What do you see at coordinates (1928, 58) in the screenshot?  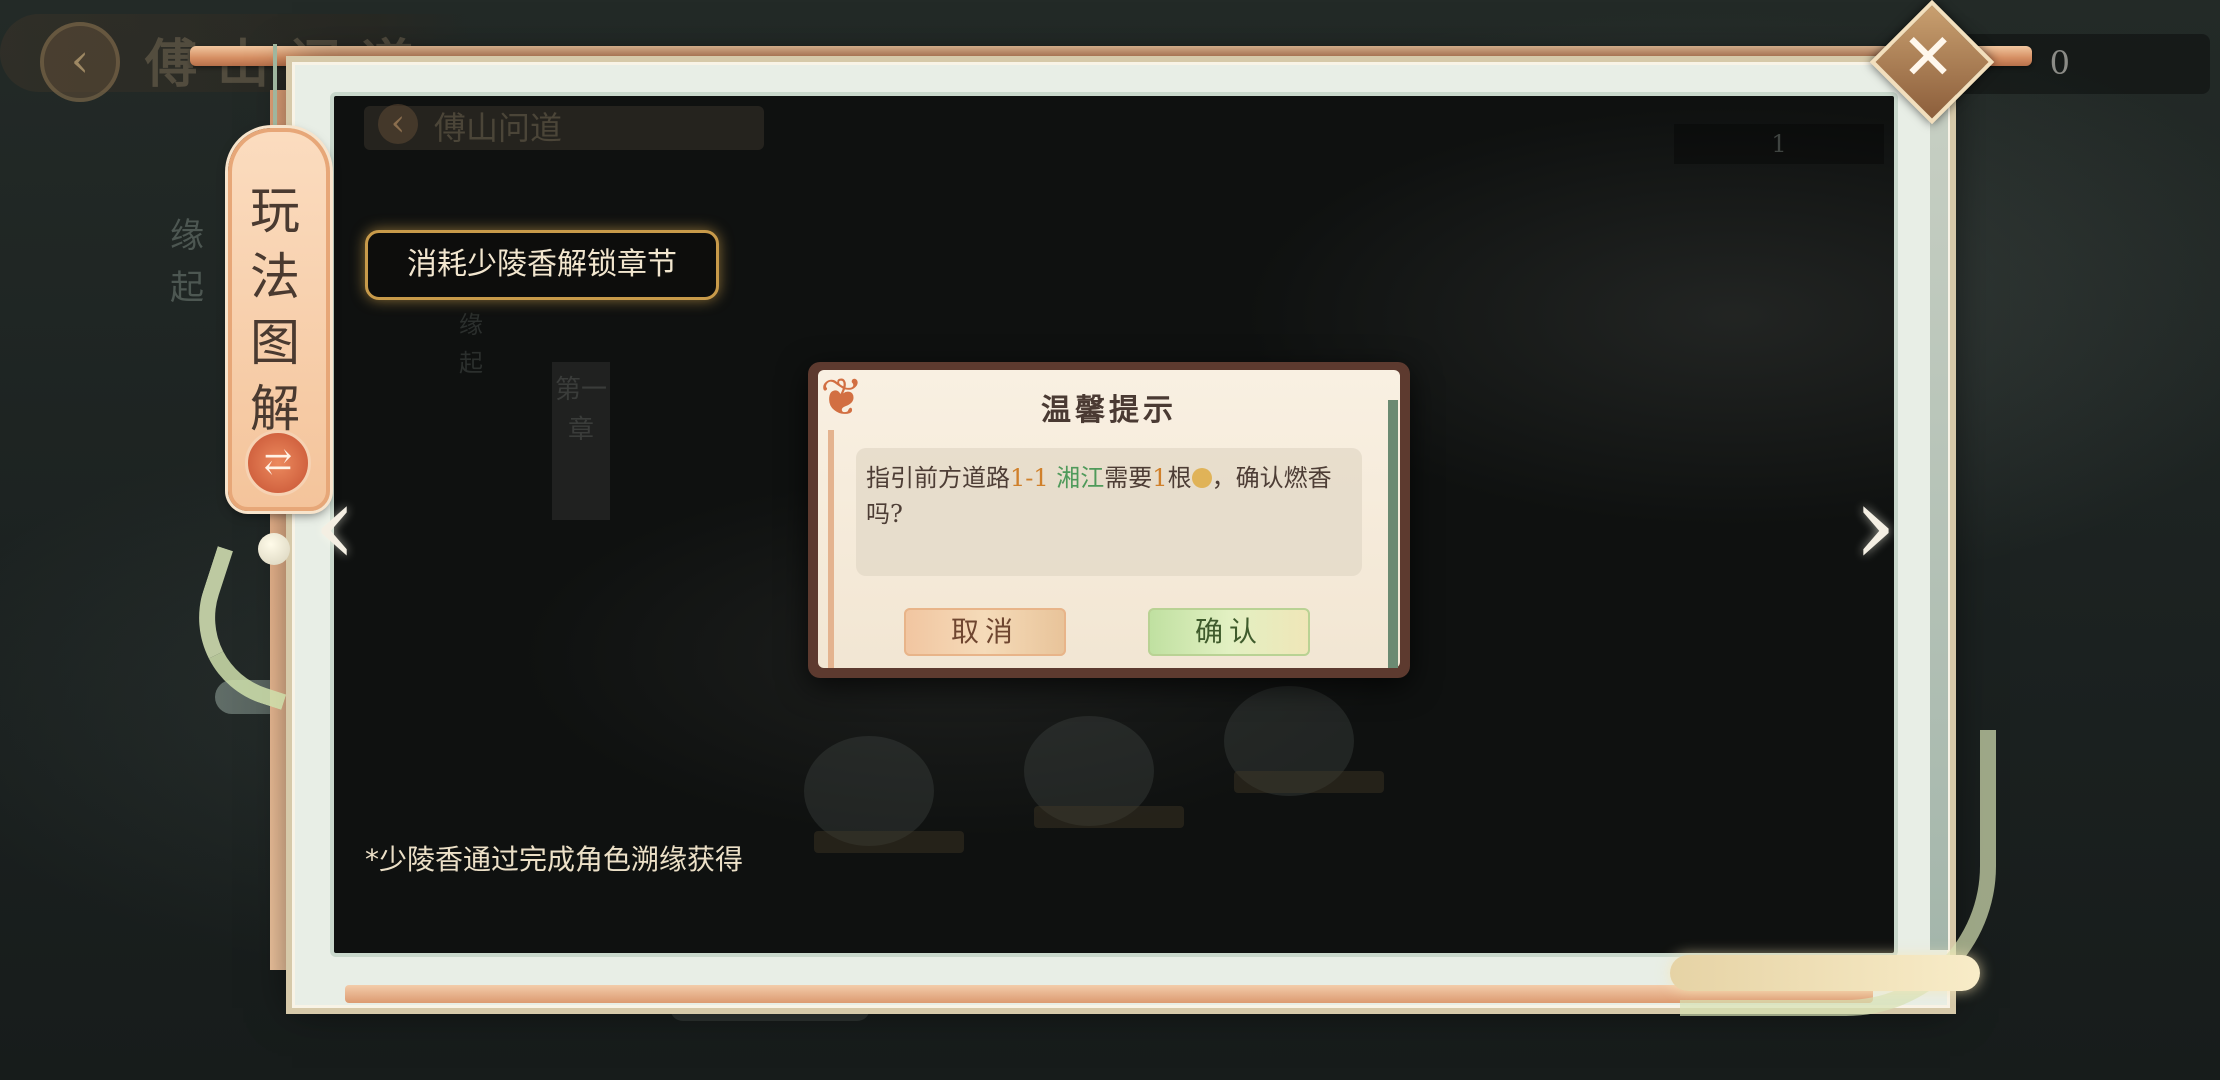 I see `close-icon: ✕` at bounding box center [1928, 58].